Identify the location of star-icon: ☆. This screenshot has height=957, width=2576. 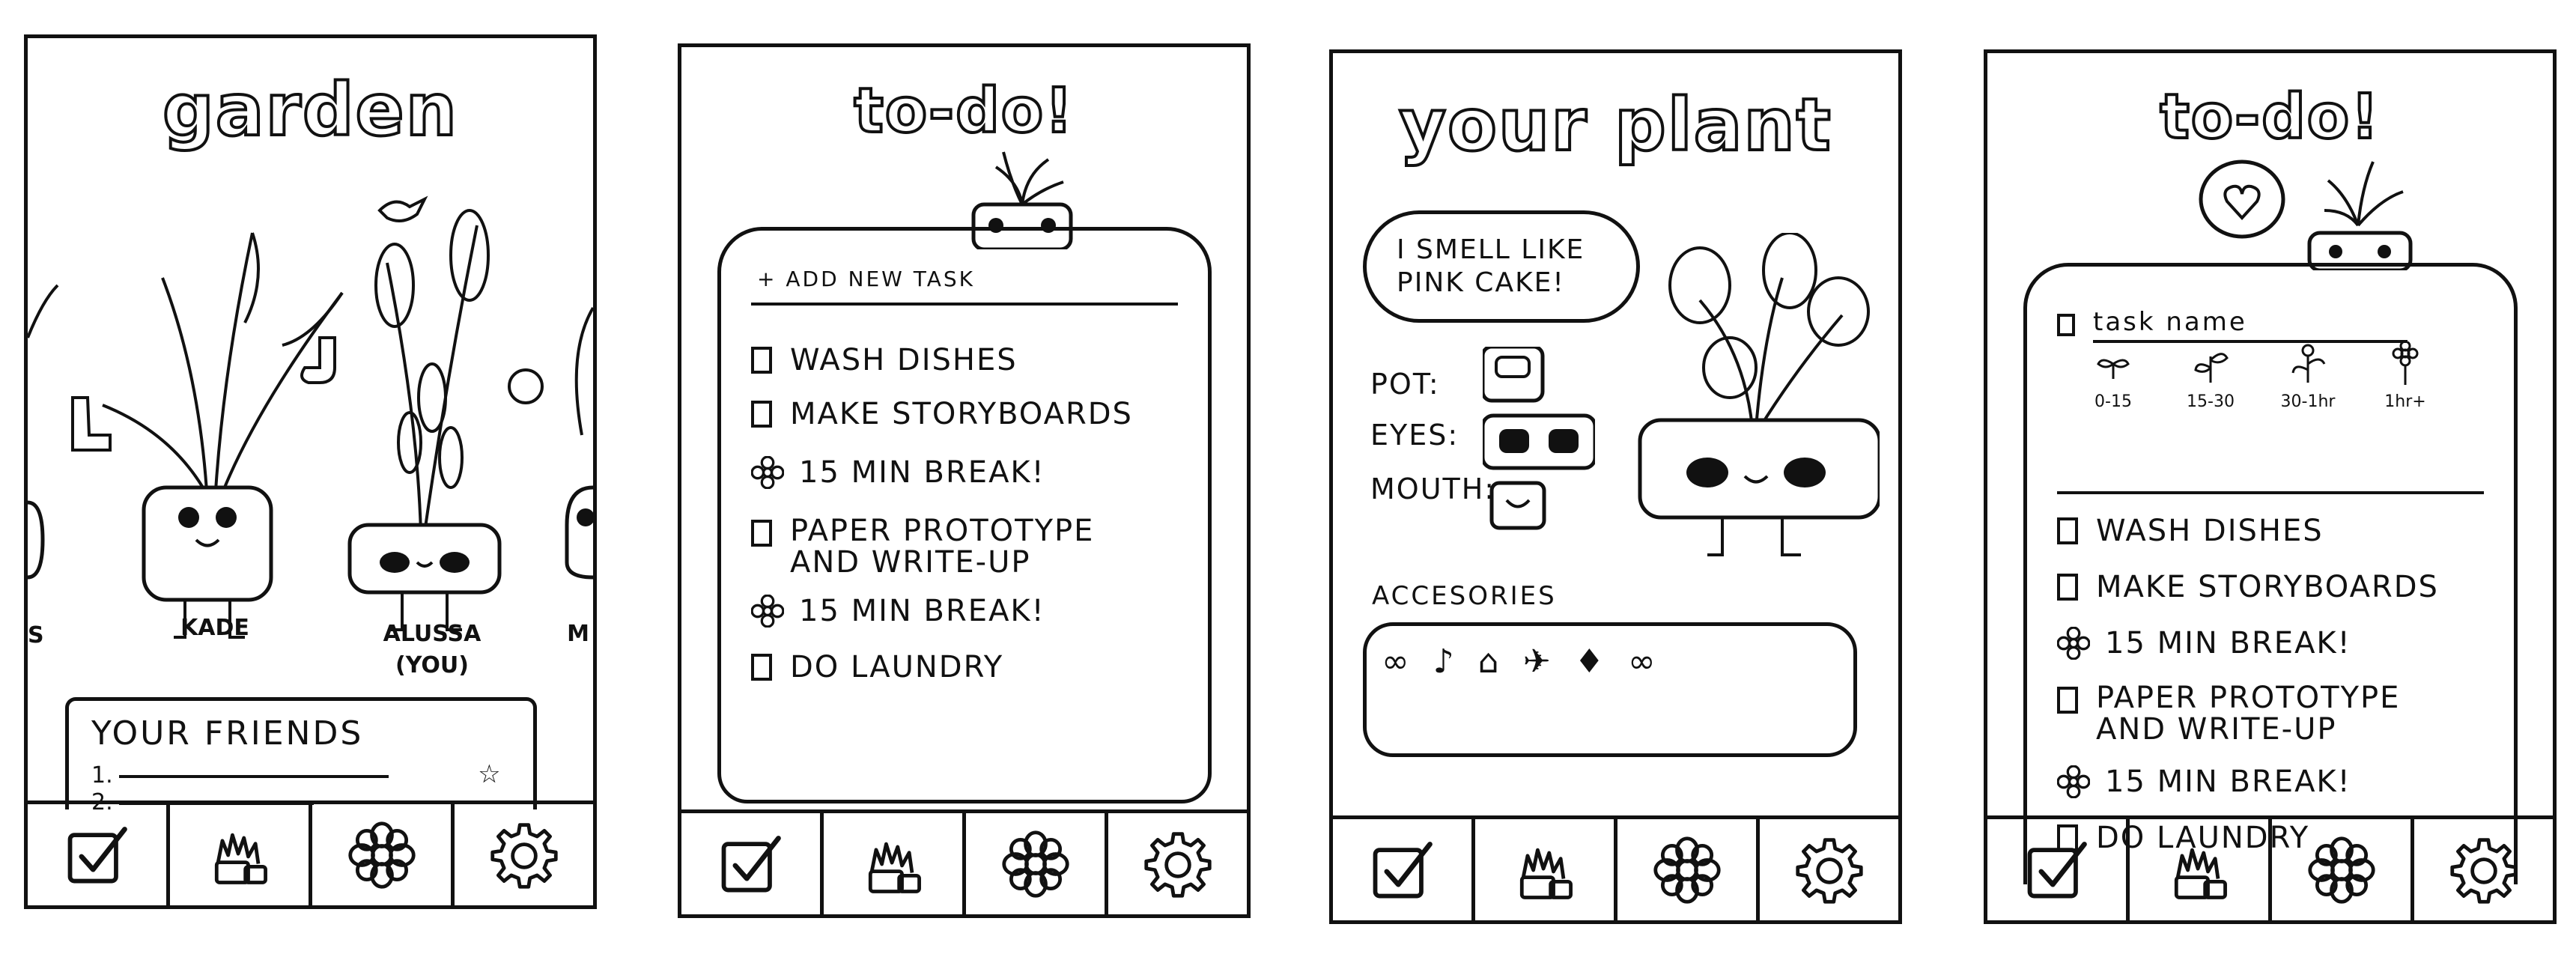
(489, 774).